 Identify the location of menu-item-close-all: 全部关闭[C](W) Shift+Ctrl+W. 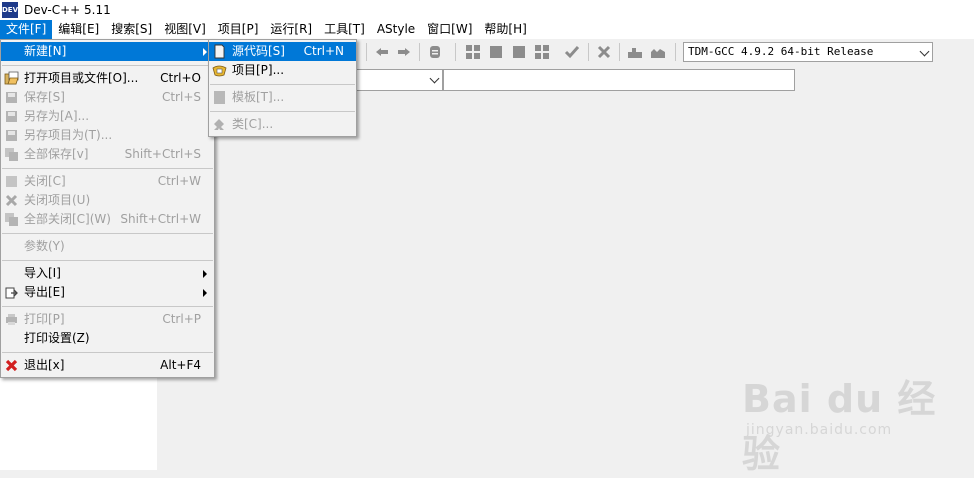
(107, 219).